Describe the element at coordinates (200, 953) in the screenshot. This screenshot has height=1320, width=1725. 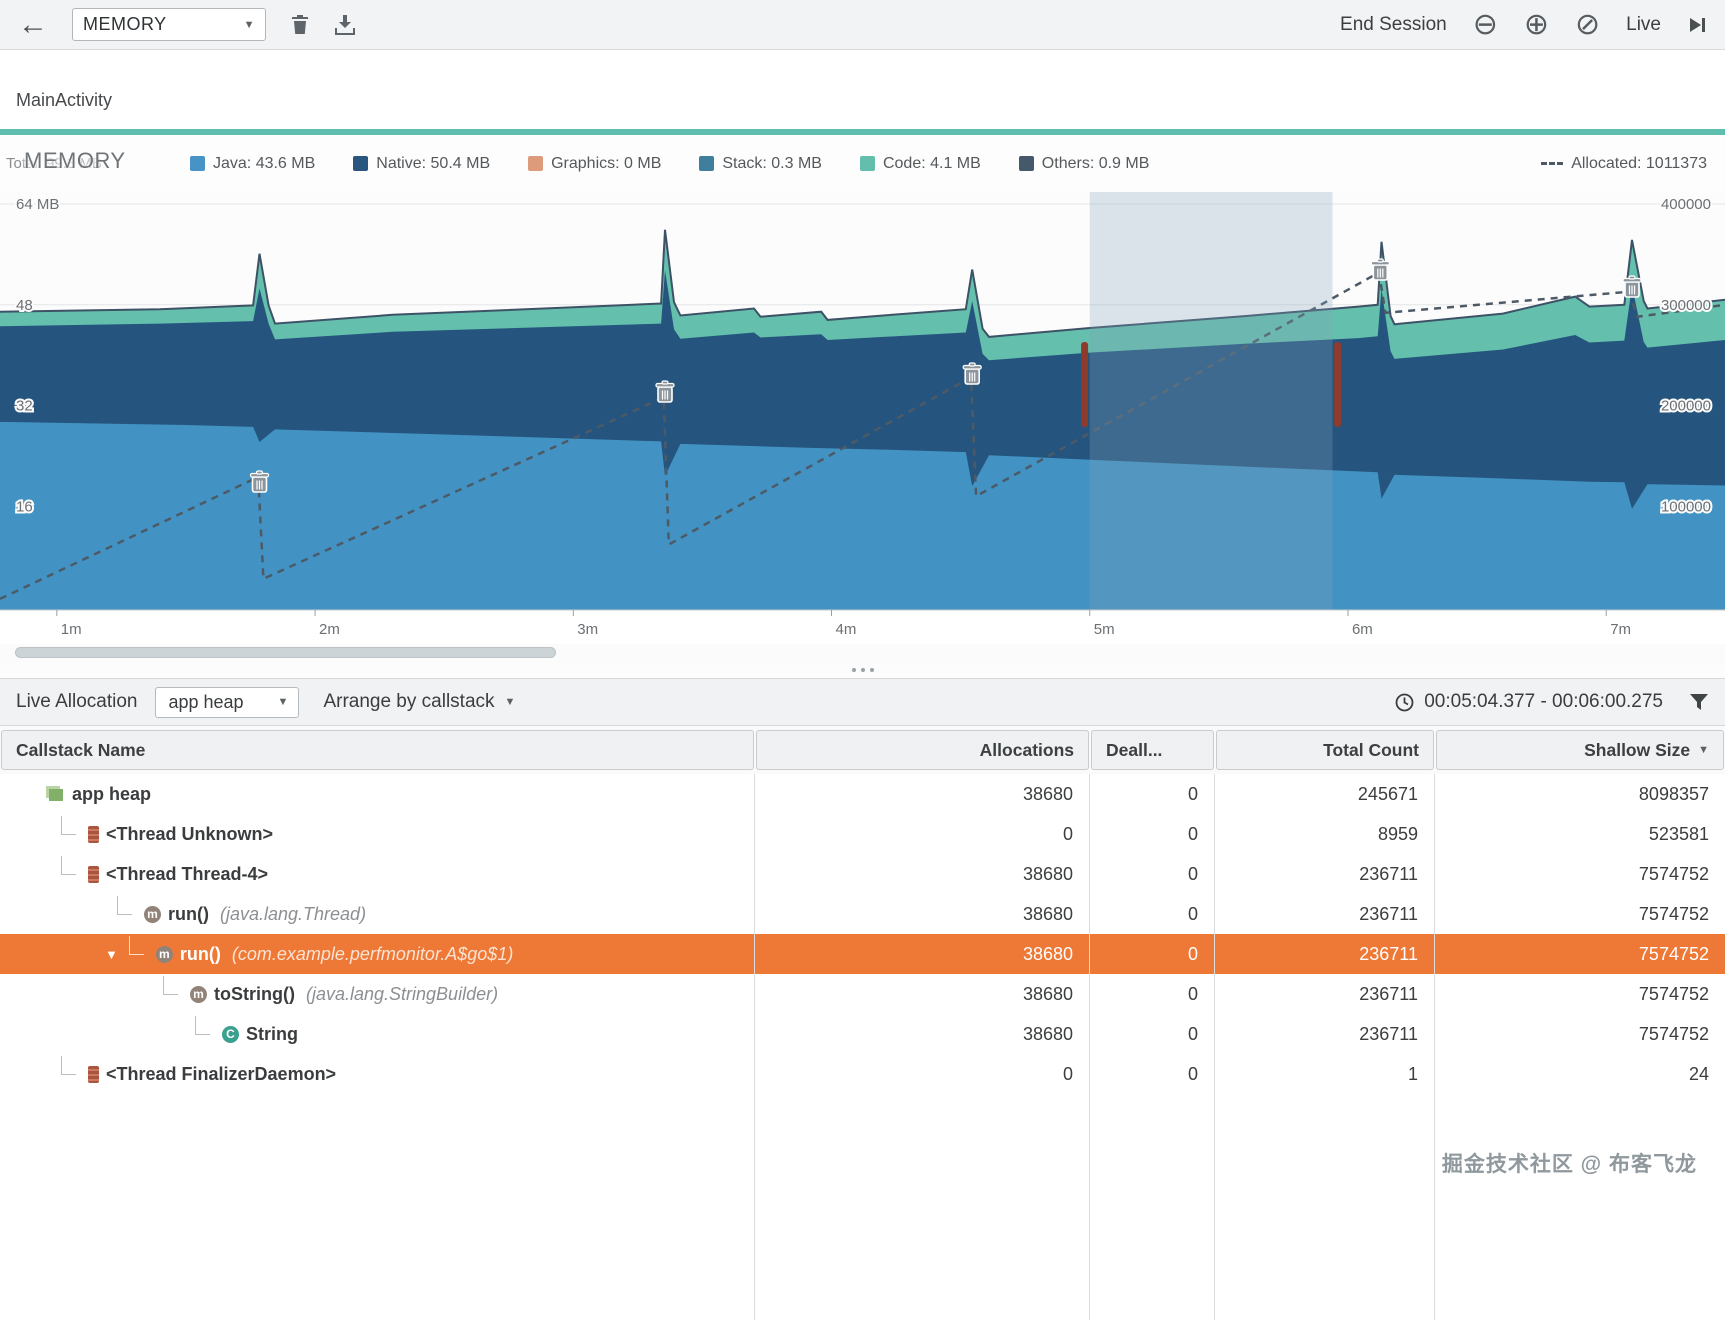
I see `row-name: run()` at that location.